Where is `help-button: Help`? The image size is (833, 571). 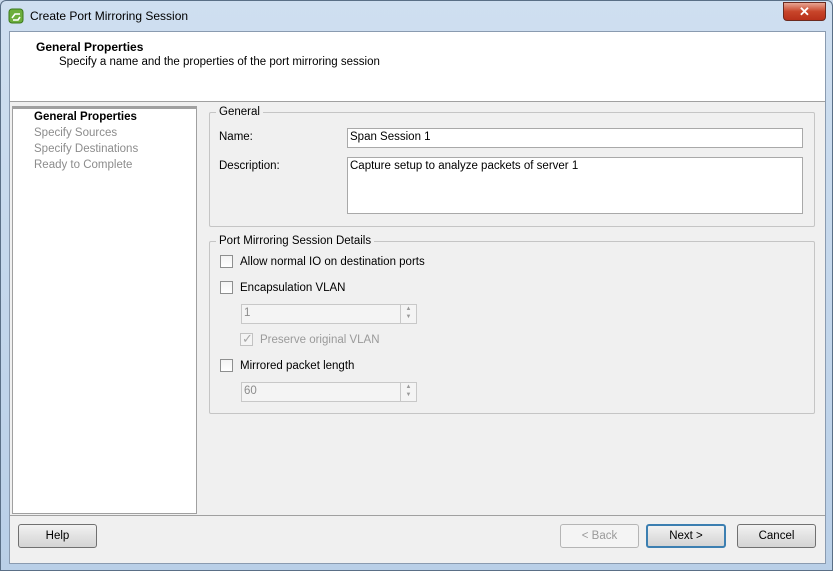
help-button: Help is located at coordinates (57, 536).